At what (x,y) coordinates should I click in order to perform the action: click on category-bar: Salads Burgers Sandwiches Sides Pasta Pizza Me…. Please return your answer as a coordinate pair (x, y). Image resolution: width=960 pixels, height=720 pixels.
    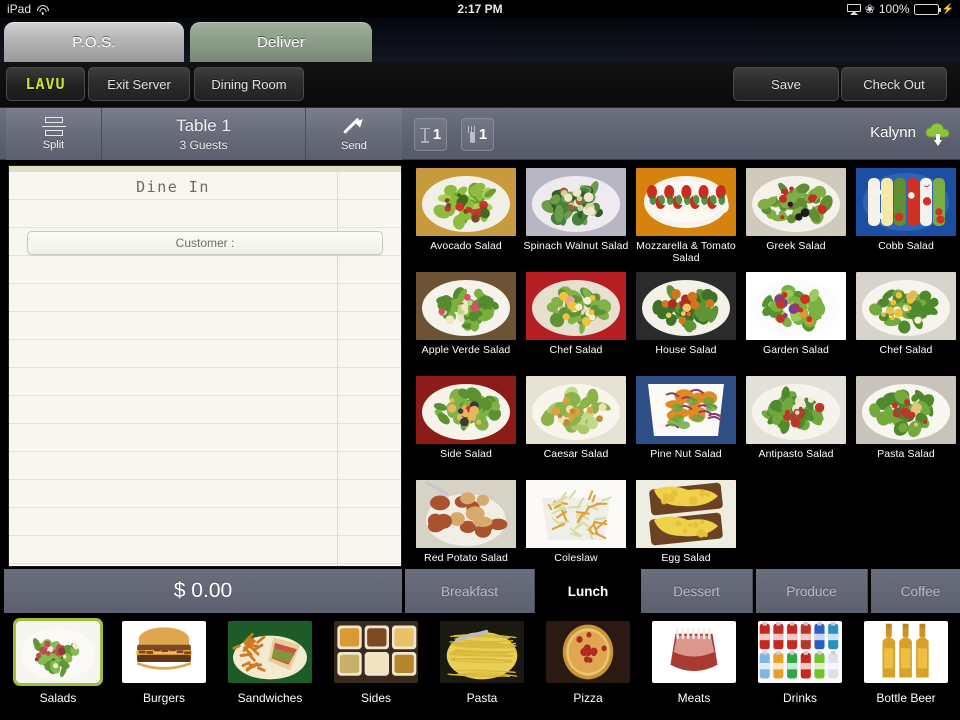
    Looking at the image, I should click on (480, 666).